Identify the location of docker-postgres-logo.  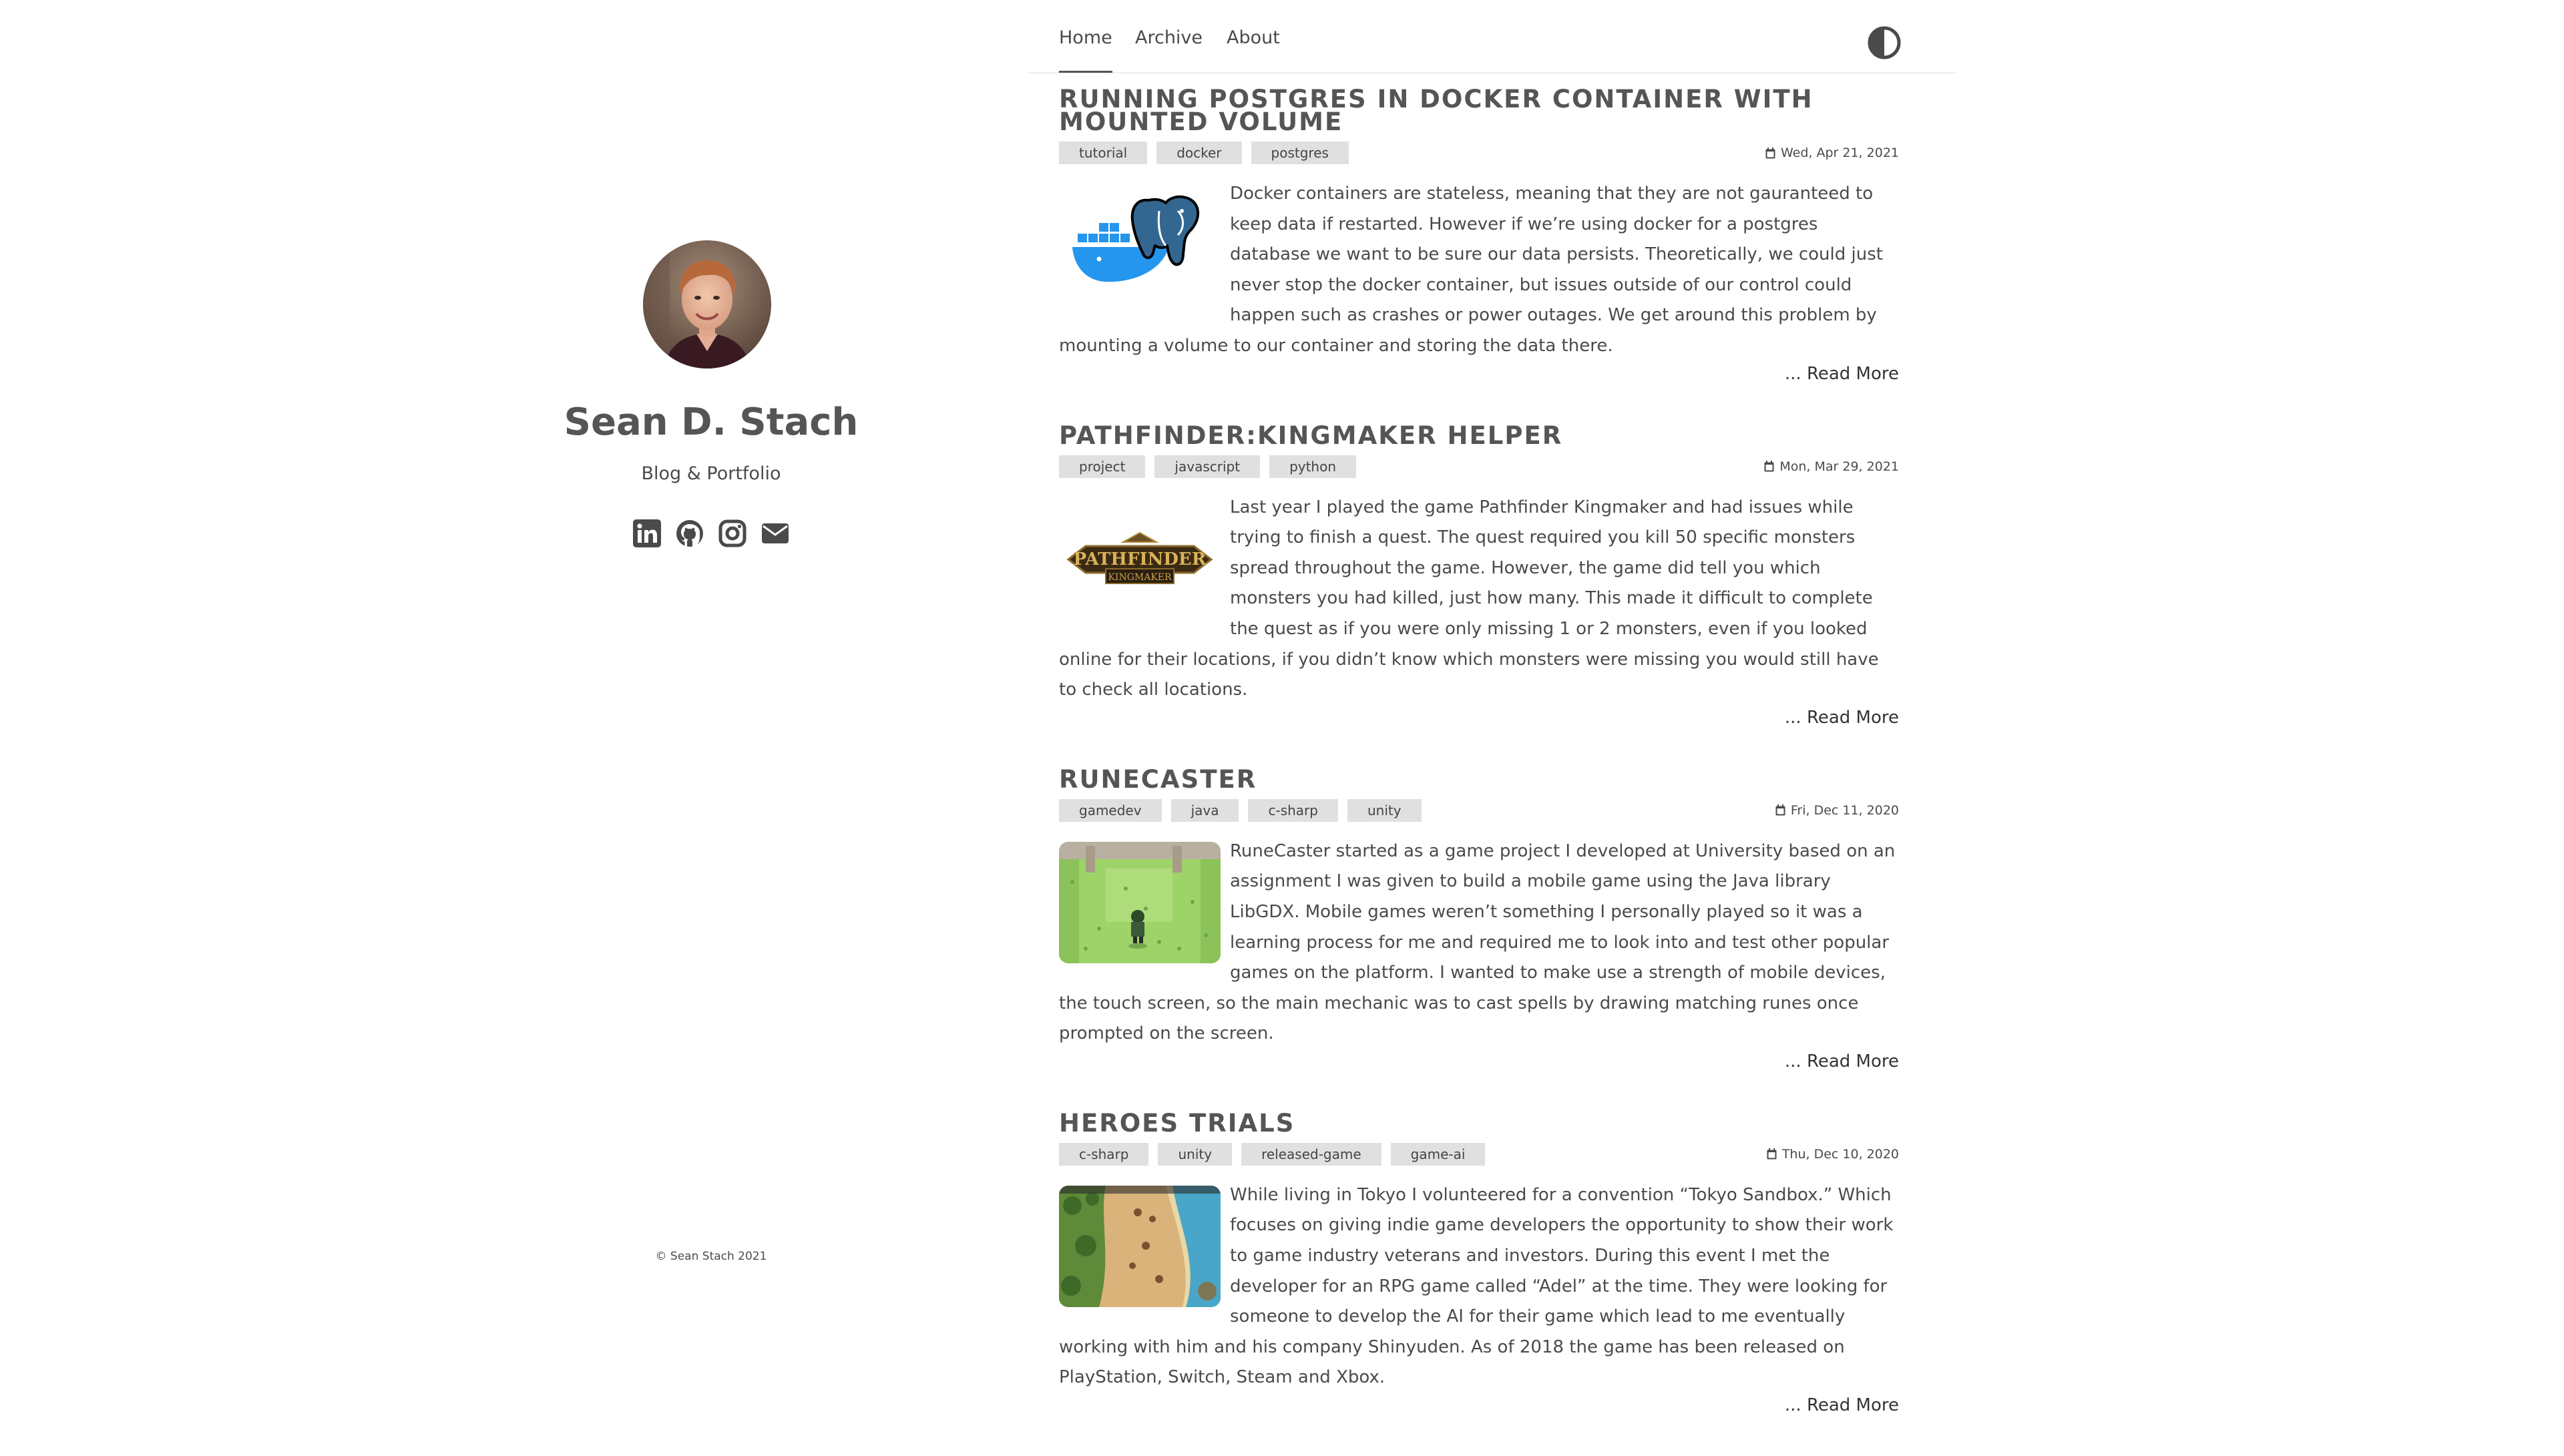
(1140, 245).